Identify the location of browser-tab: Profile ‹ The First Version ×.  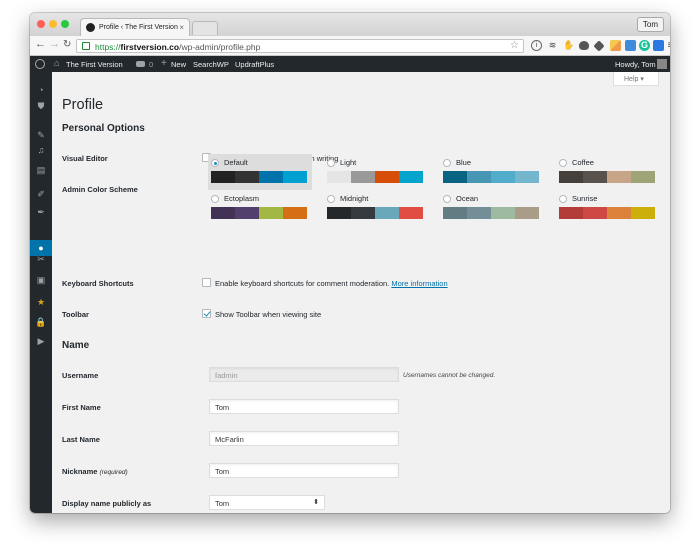
(135, 27).